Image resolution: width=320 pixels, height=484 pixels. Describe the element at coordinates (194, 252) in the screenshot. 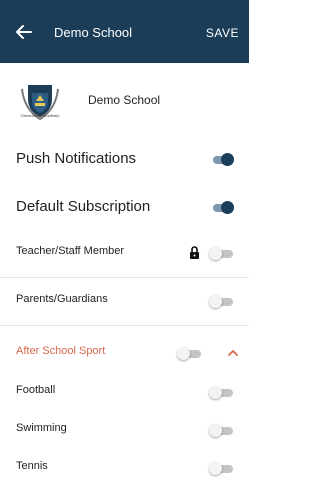

I see `lock-icon` at that location.